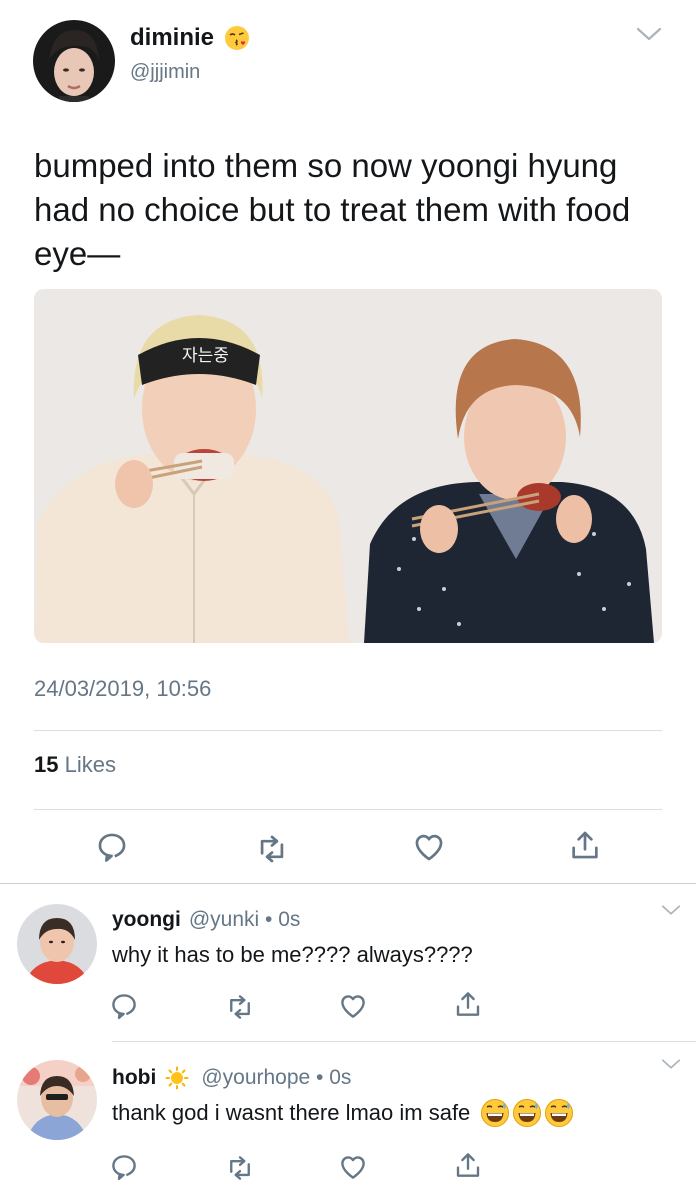 Image resolution: width=696 pixels, height=1200 pixels. Describe the element at coordinates (172, 38) in the screenshot. I see `author-display-name: diminie` at that location.